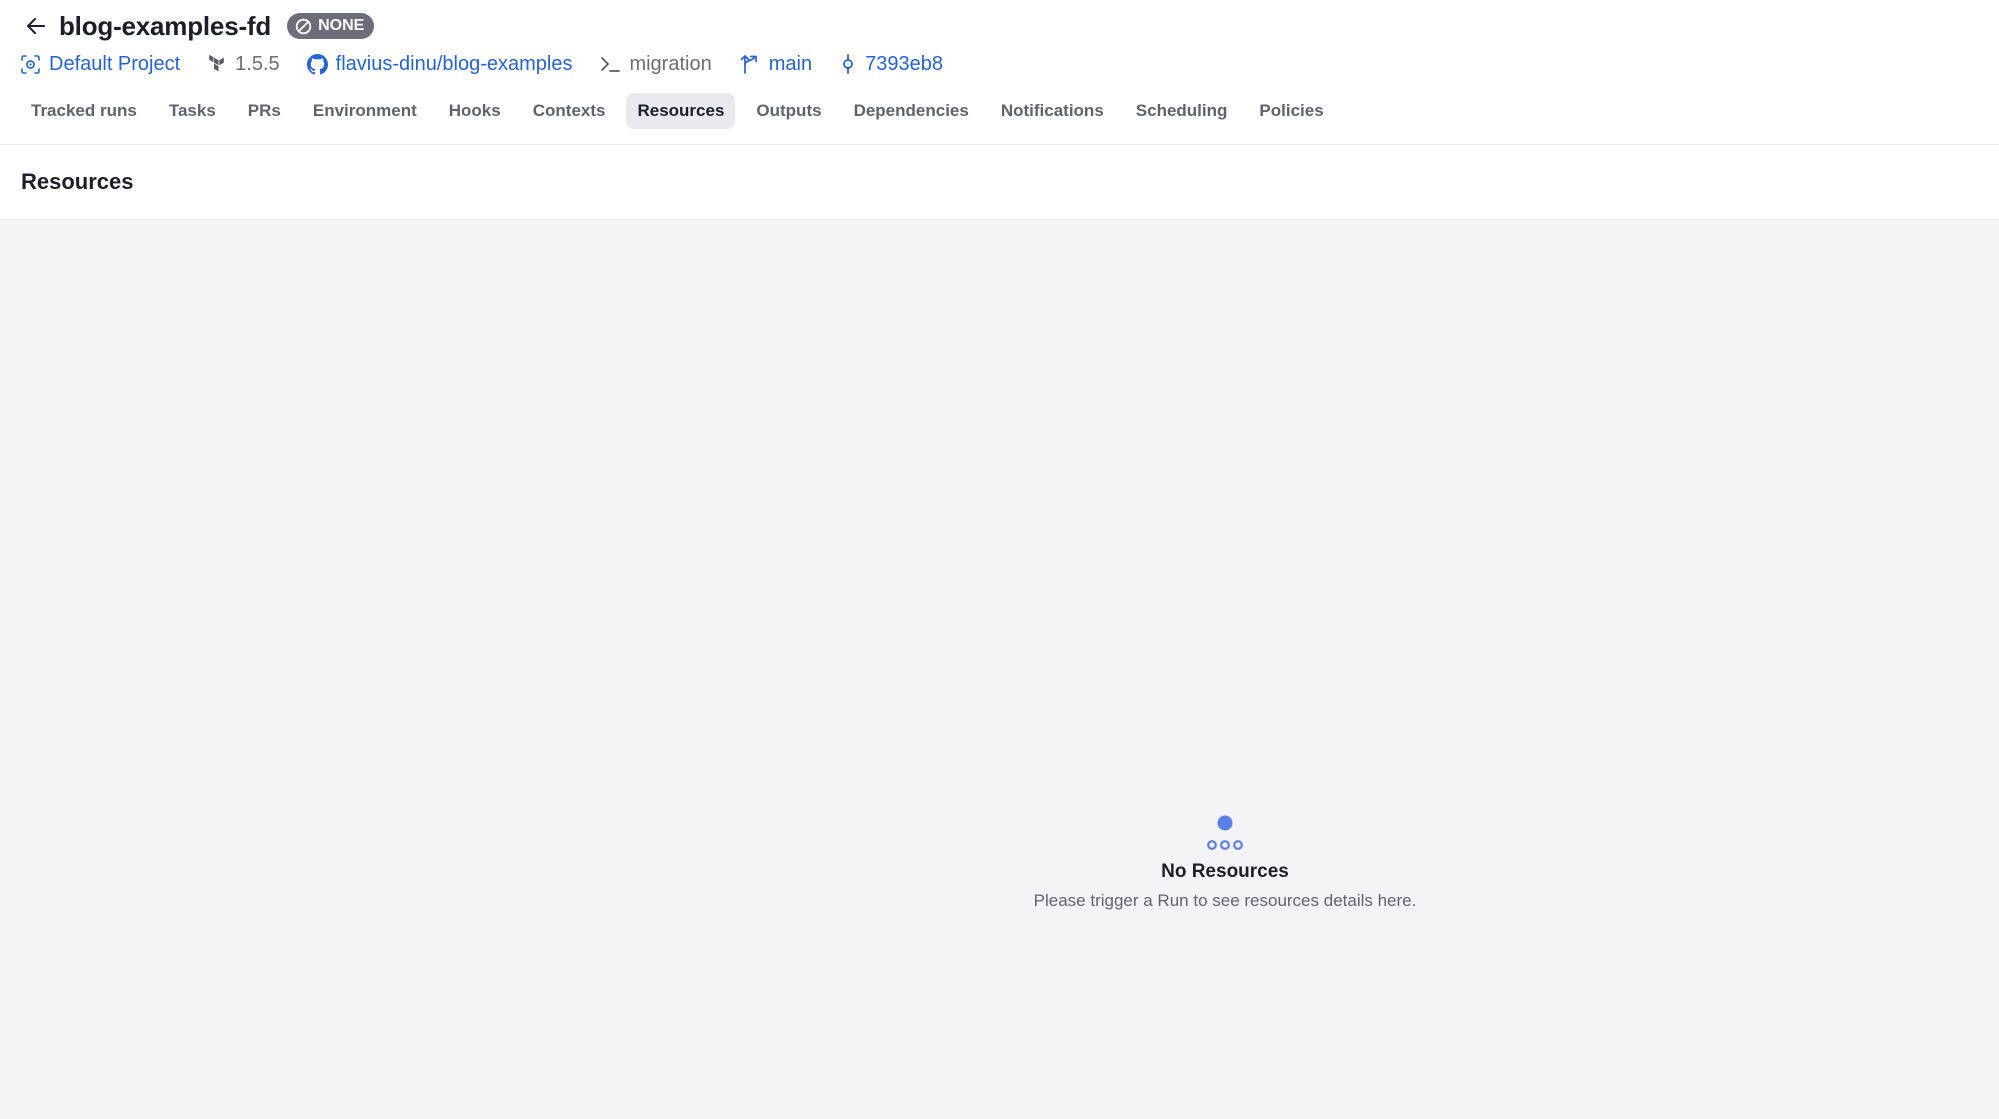 The image size is (1999, 1119). Describe the element at coordinates (454, 63) in the screenshot. I see `repository-name: flavius-dinu/blog-examples` at that location.